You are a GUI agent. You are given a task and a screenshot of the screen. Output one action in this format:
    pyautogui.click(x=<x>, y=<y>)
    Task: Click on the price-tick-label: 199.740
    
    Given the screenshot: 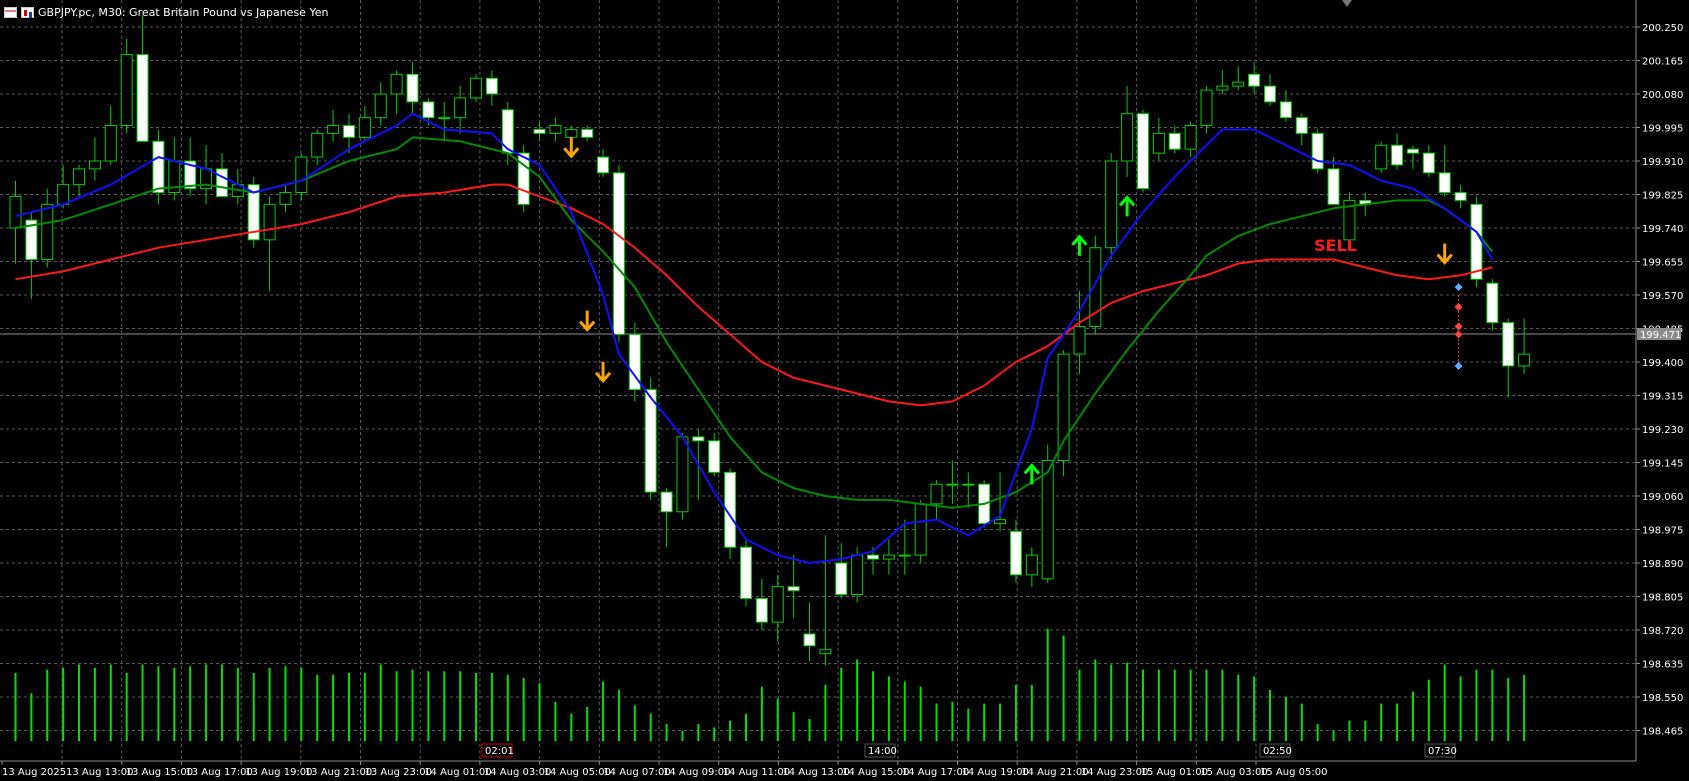 What is the action you would take?
    pyautogui.click(x=1662, y=229)
    